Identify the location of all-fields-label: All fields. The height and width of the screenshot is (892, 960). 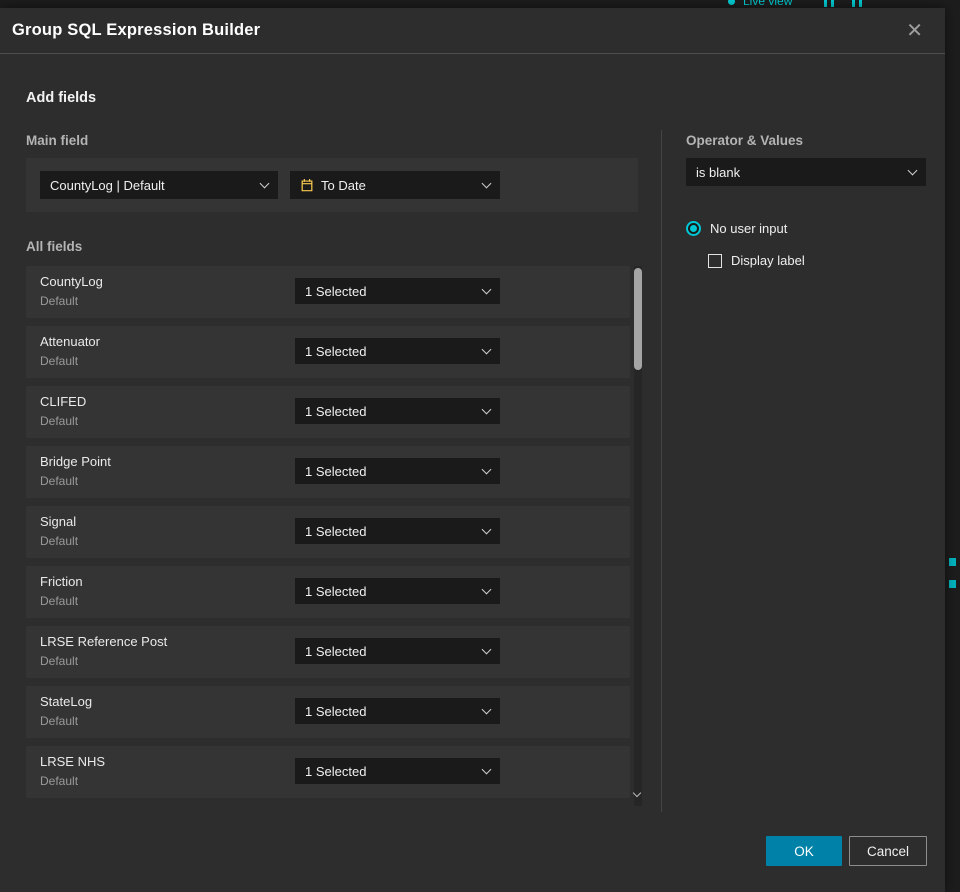
(54, 246).